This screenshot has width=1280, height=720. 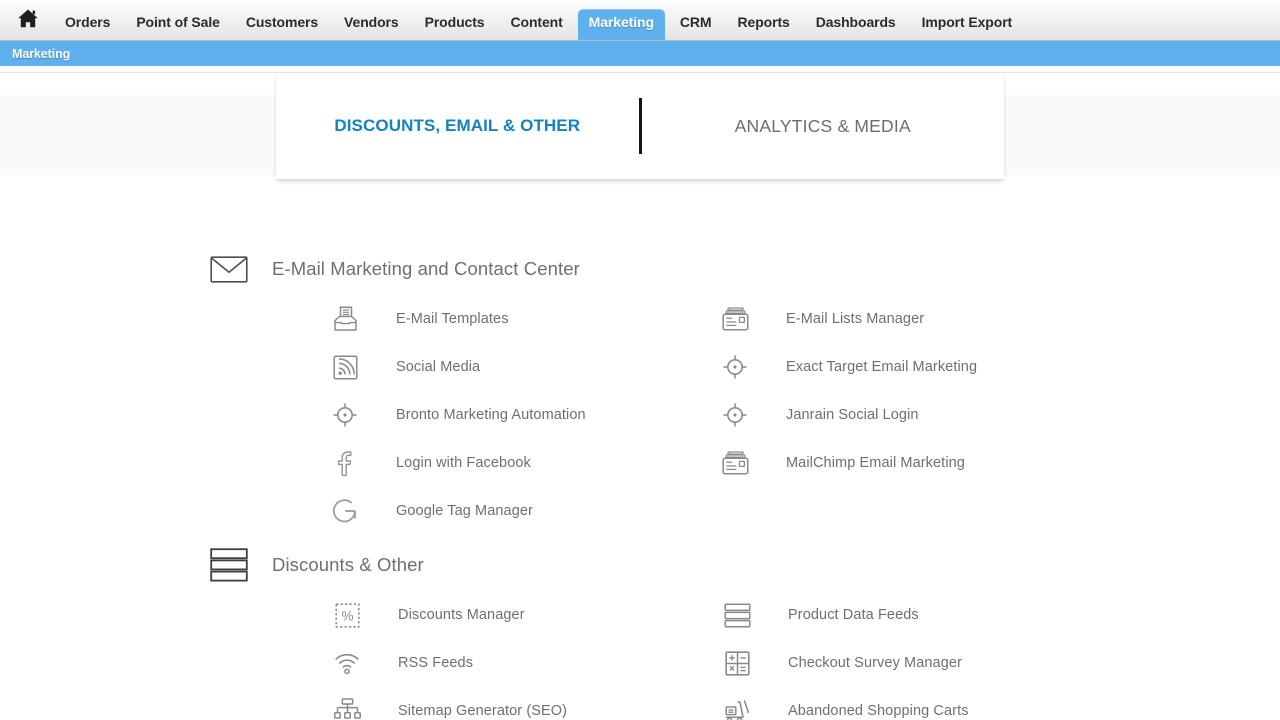 I want to click on section-header: Discounts & Other, so click(x=640, y=565).